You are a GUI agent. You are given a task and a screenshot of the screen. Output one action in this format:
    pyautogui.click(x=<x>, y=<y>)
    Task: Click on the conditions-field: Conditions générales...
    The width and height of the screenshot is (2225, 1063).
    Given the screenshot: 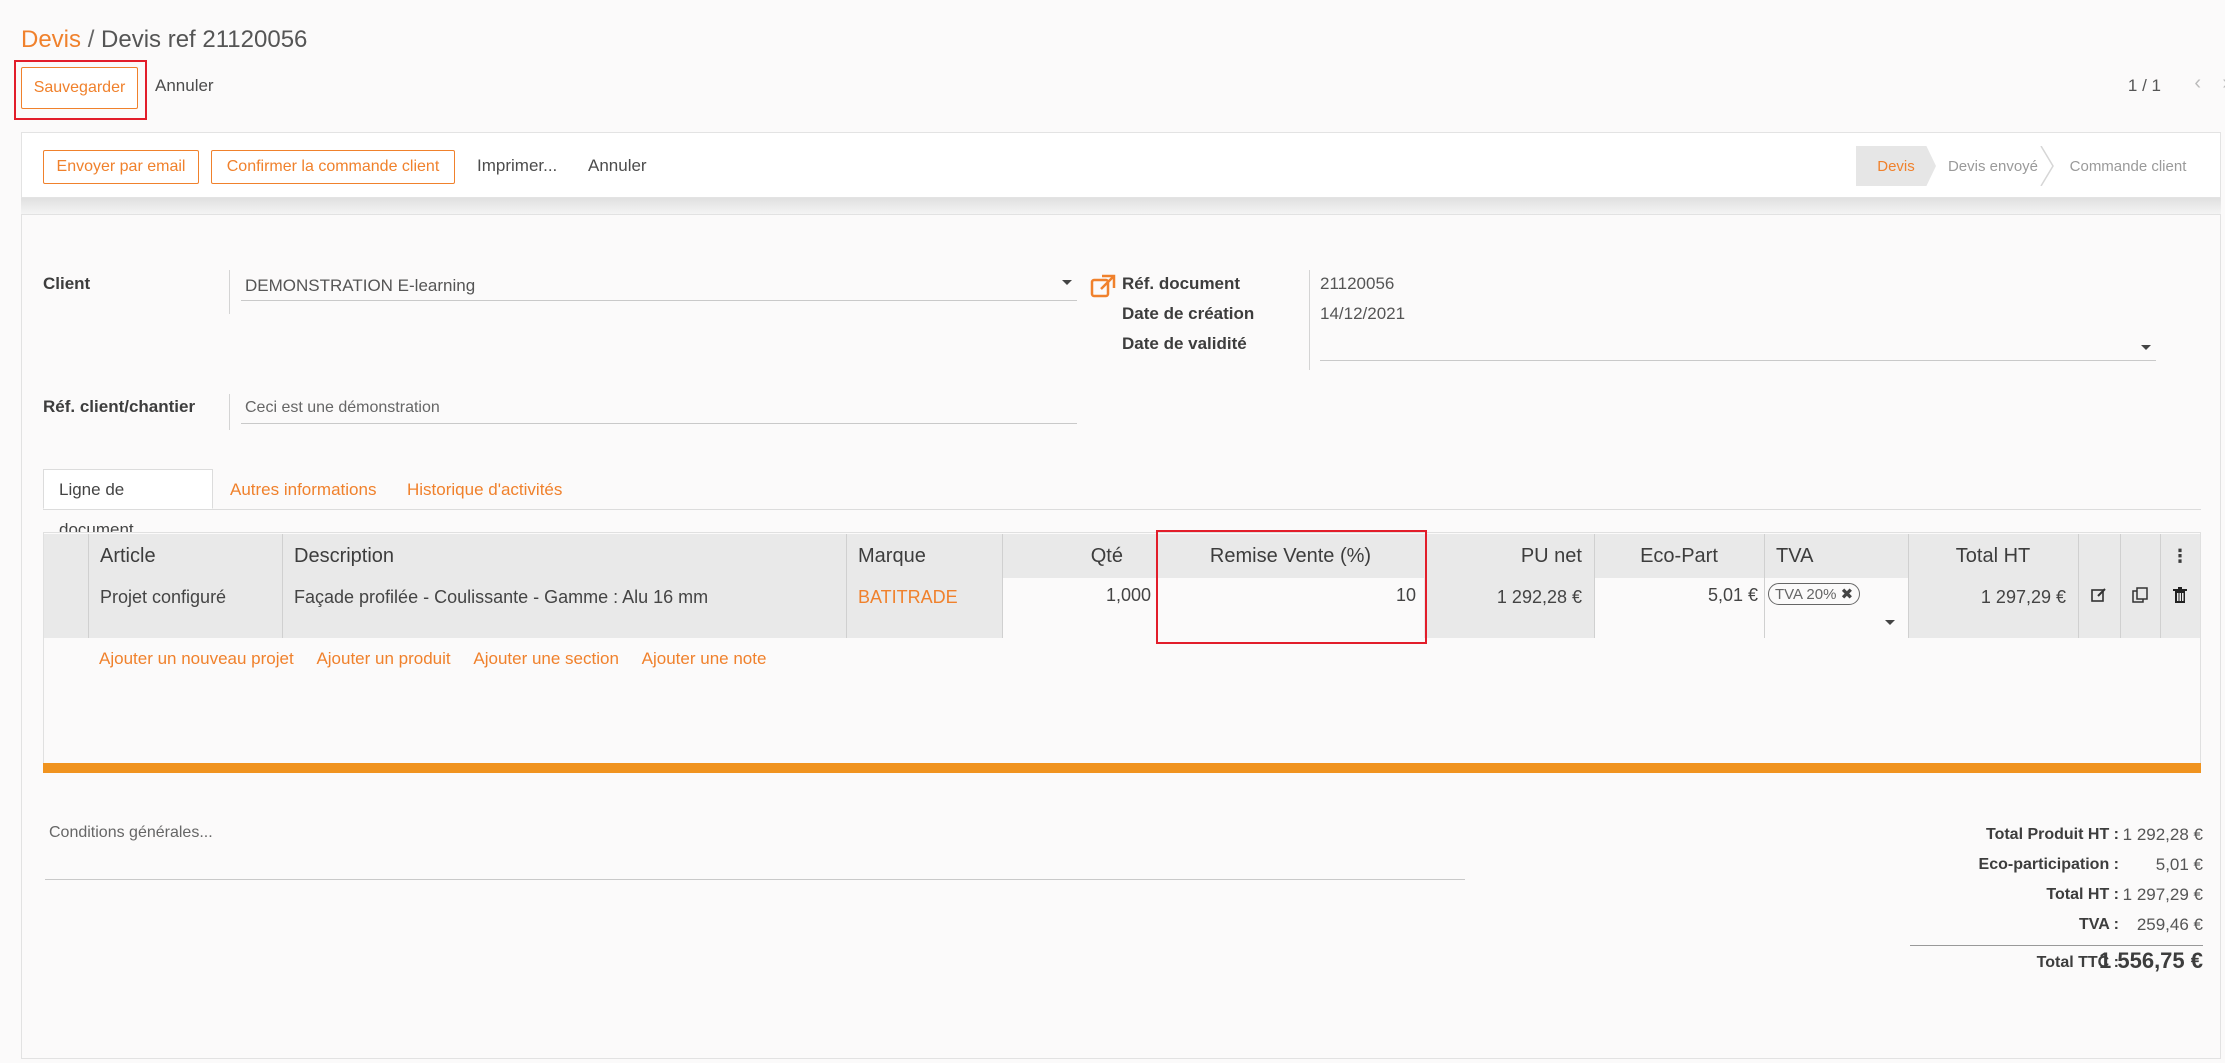 What is the action you would take?
    pyautogui.click(x=131, y=833)
    